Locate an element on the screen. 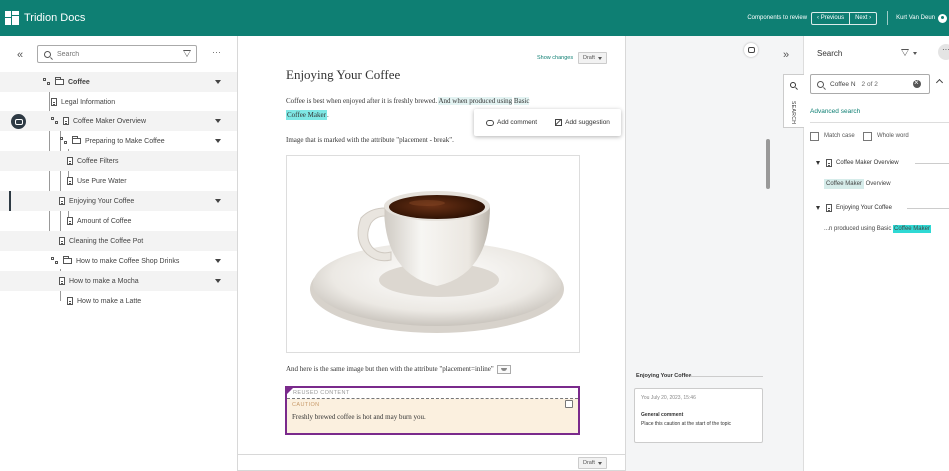 The width and height of the screenshot is (949, 471). search-result-item: ...n produced using Basic Coffee Maker is located at coordinates (877, 229).